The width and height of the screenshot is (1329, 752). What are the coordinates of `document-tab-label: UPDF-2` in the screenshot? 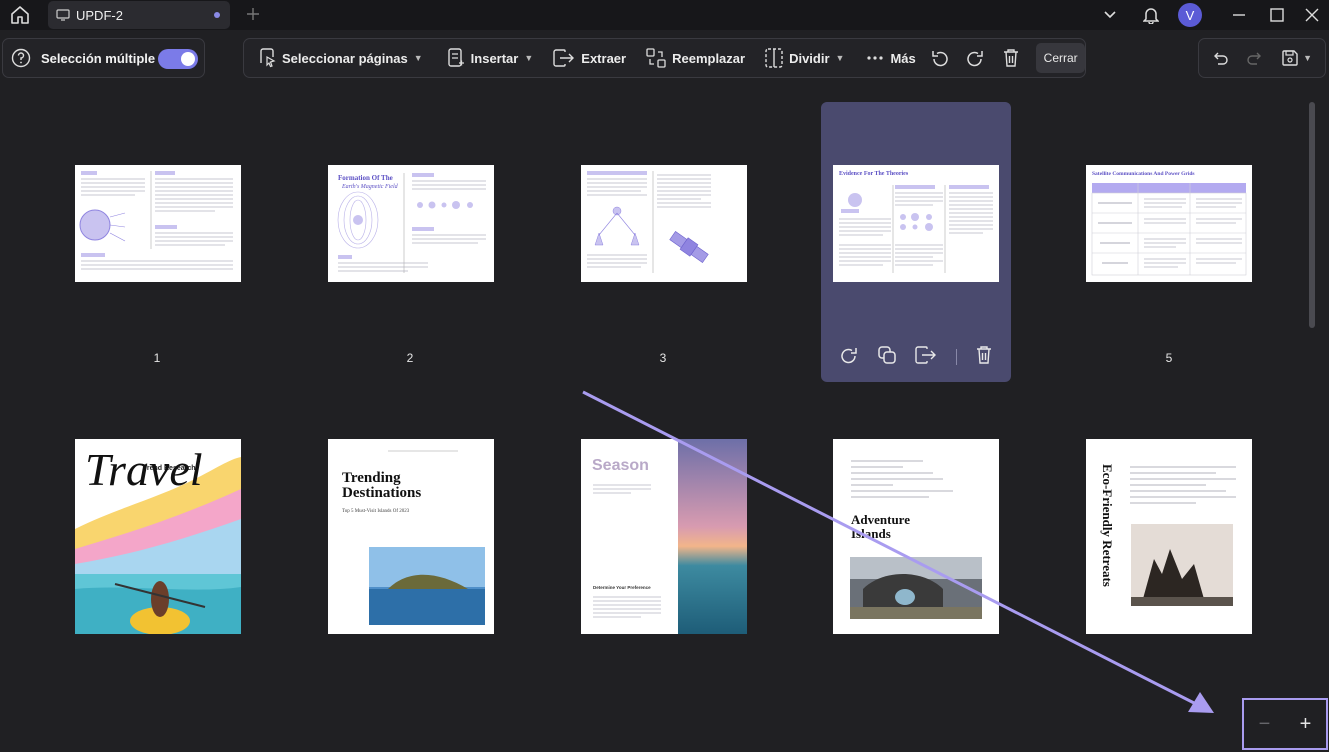 It's located at (99, 15).